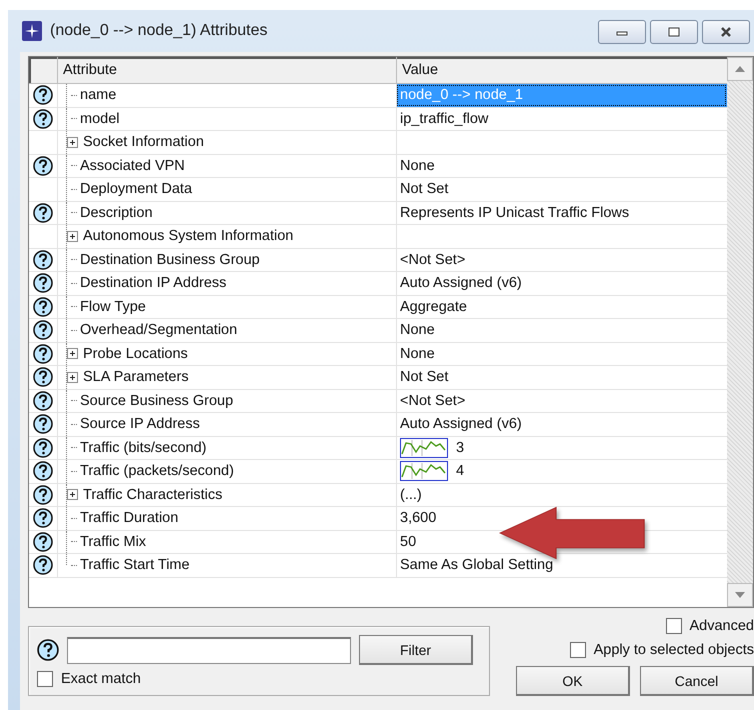 Image resolution: width=754 pixels, height=710 pixels. What do you see at coordinates (740, 332) in the screenshot?
I see `vertical-scrollbar` at bounding box center [740, 332].